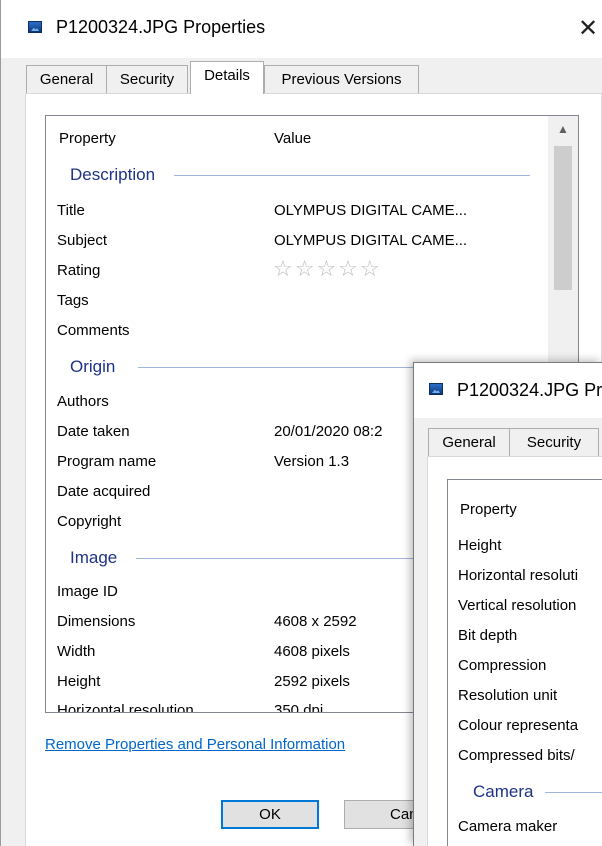 The width and height of the screenshot is (602, 846). I want to click on property-name: Subject, so click(82, 240).